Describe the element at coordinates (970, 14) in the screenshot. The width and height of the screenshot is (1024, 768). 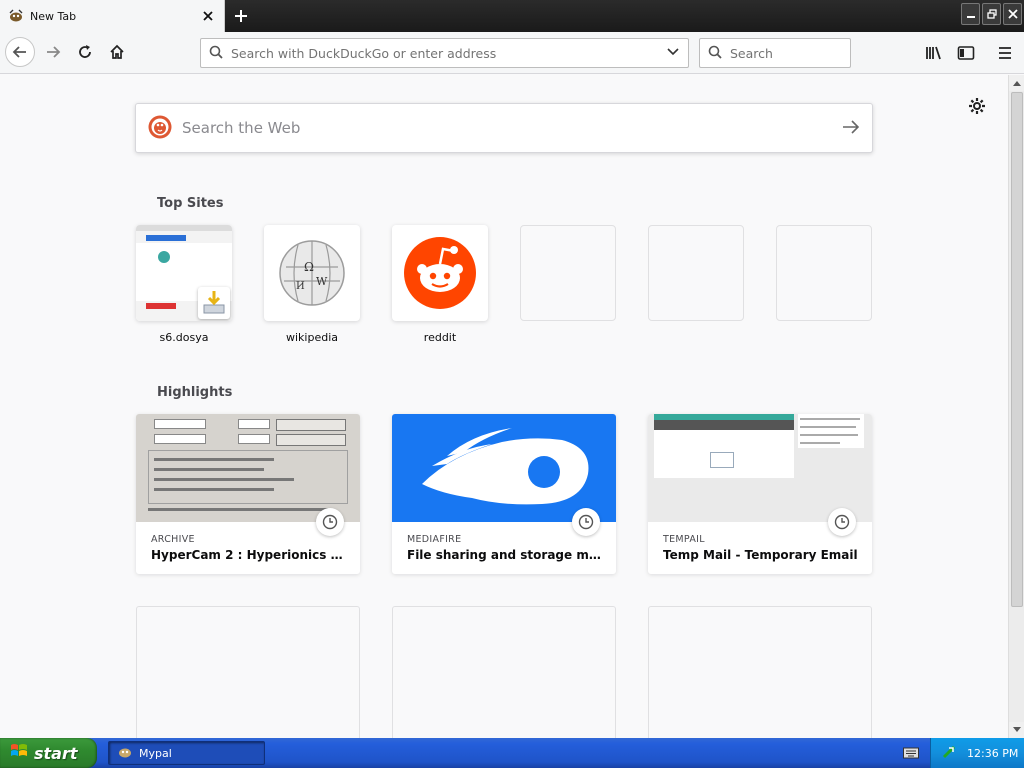
I see `minimize-button` at that location.